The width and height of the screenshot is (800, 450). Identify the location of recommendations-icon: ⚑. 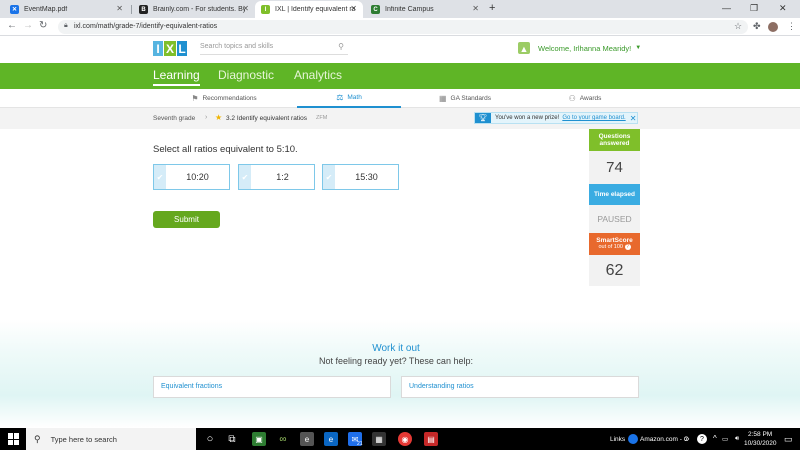
(195, 98).